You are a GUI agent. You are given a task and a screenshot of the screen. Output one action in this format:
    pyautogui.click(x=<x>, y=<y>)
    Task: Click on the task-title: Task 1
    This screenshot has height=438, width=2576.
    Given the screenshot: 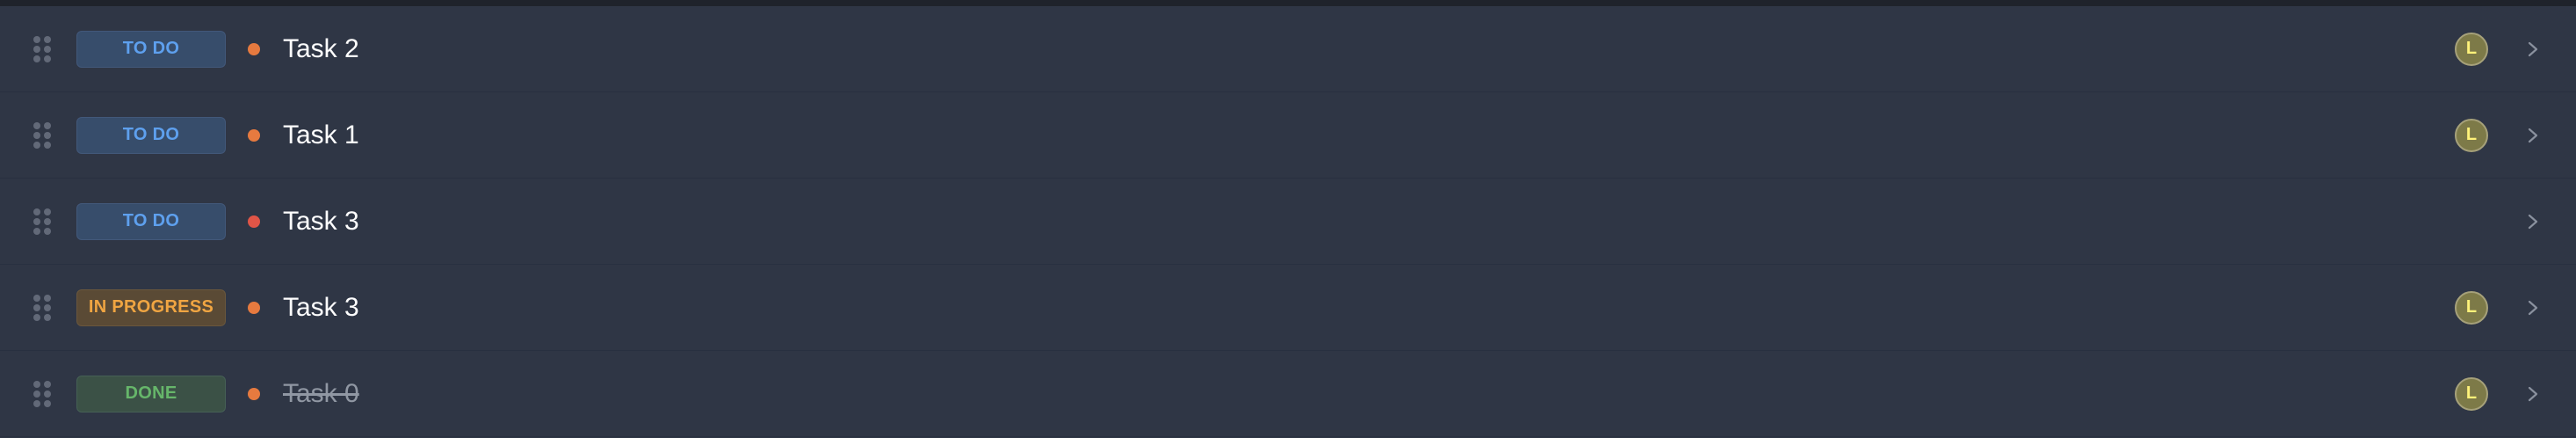 What is the action you would take?
    pyautogui.click(x=321, y=135)
    